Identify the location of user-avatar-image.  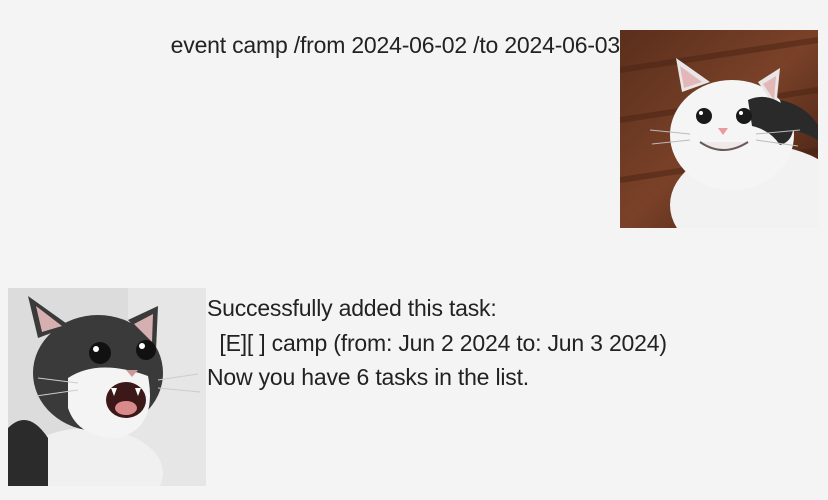
(719, 129).